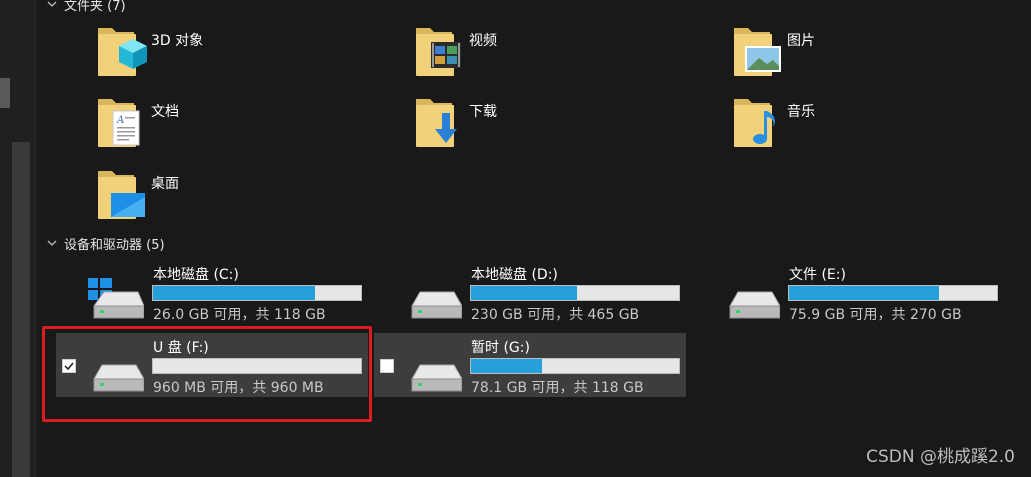 The height and width of the screenshot is (477, 1031). I want to click on folder-downloads: 下载, so click(563, 128).